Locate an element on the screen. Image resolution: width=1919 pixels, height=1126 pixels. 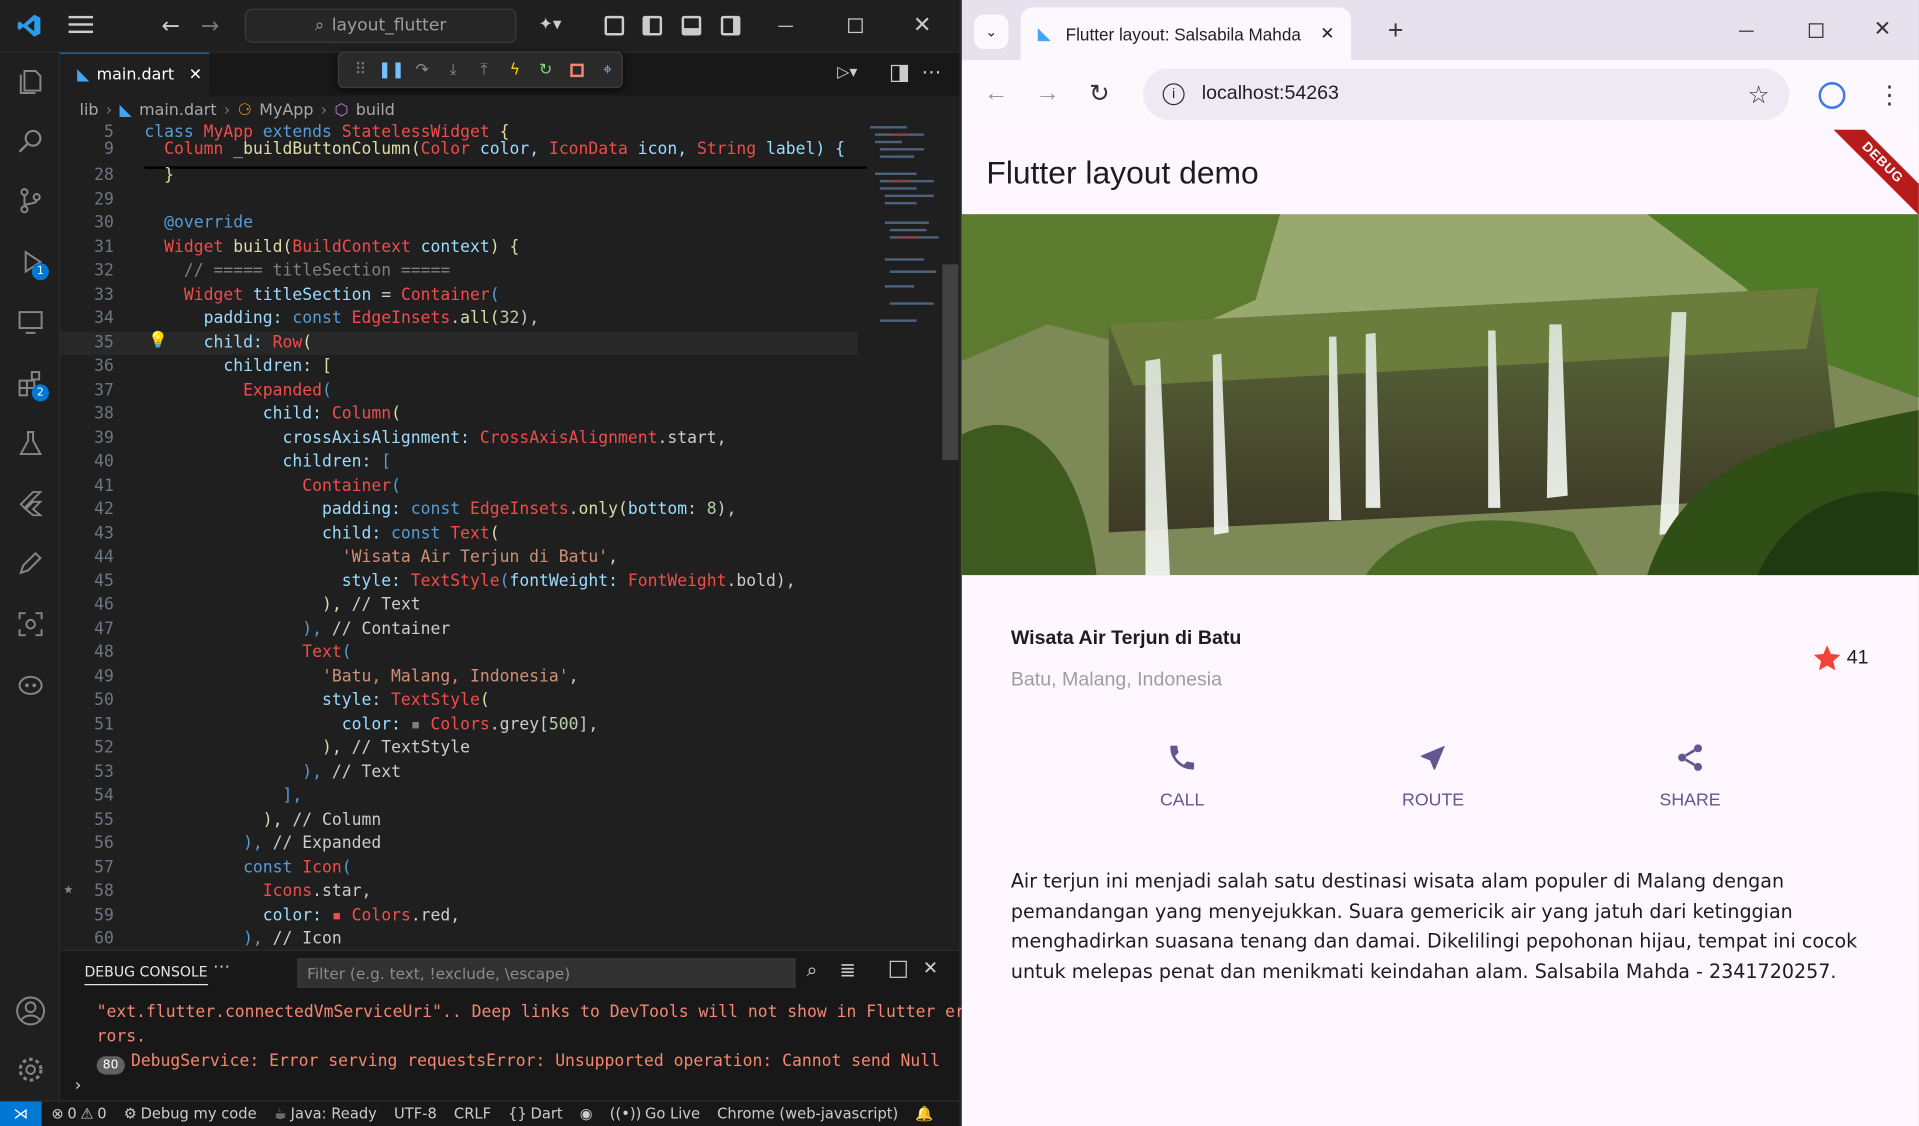
inspect-icon is located at coordinates (30, 624).